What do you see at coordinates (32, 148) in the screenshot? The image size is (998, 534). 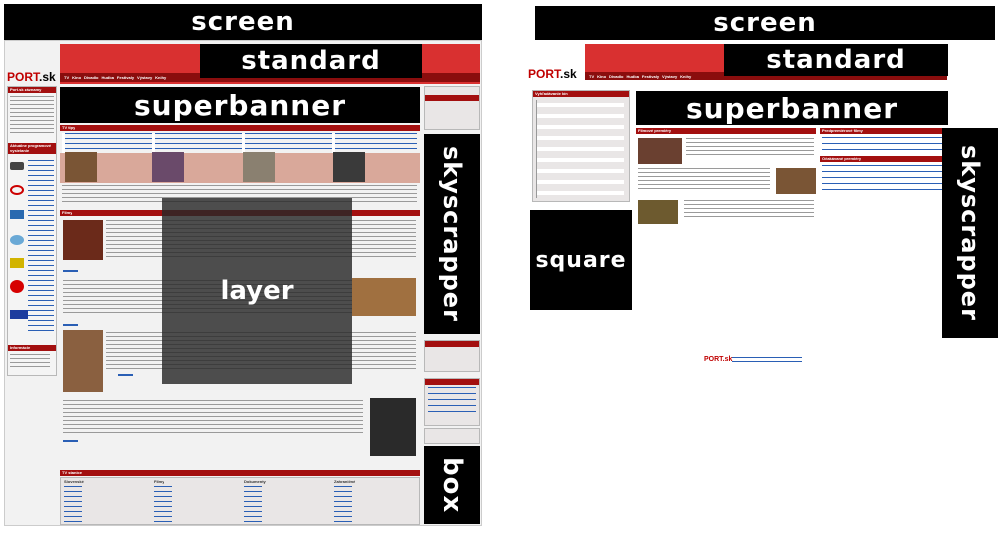 I see `left-sidebar-title: Aktuálne programové vysielanie` at bounding box center [32, 148].